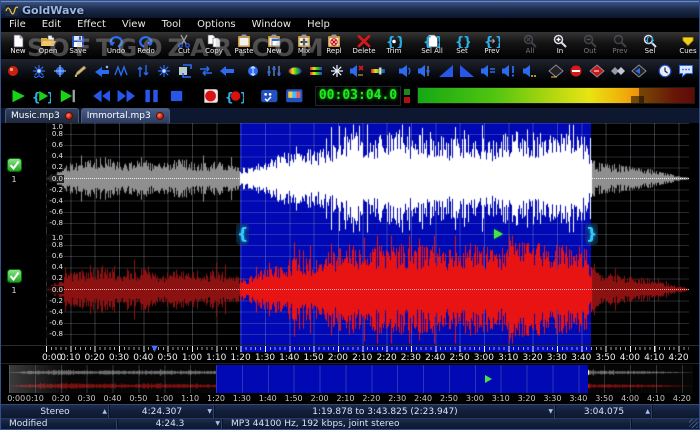 The image size is (700, 430). Describe the element at coordinates (13, 71) in the screenshot. I see `effect-red-orb-button` at that location.